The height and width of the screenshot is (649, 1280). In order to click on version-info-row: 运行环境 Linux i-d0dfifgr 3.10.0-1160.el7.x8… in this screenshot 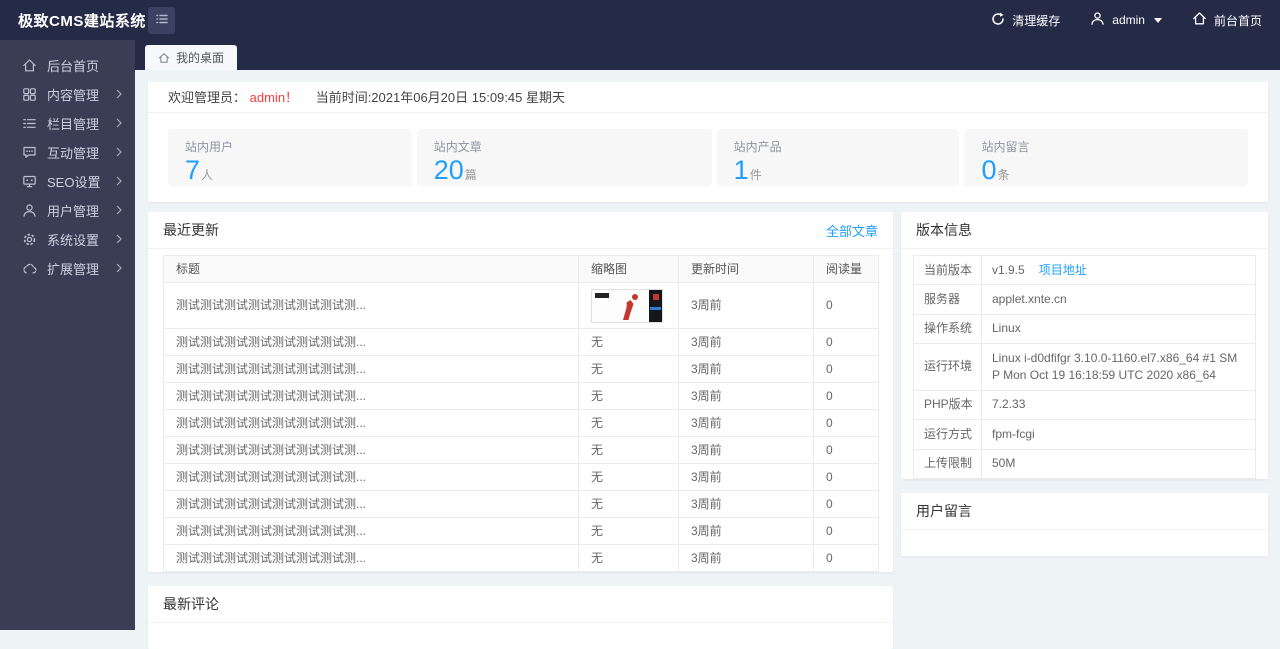, I will do `click(1084, 367)`.